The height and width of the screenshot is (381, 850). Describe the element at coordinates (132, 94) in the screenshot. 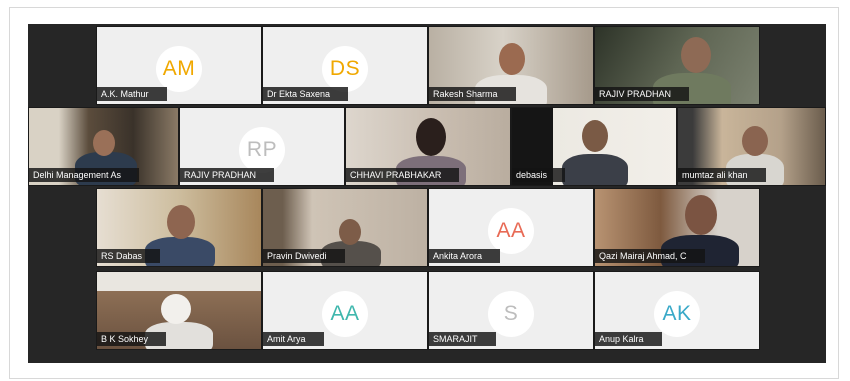

I see `participant-name: A.K. Mathur` at that location.